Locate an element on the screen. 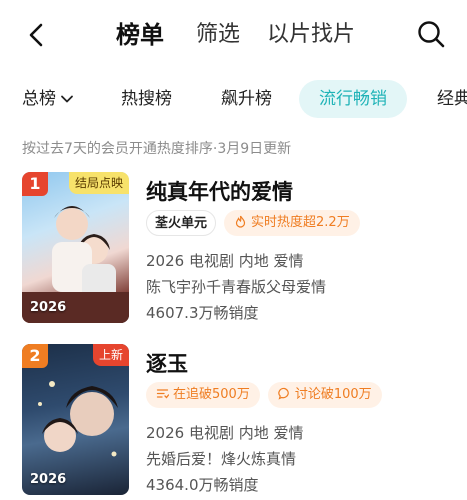 The width and height of the screenshot is (467, 500). category-popular-selling: 流行畅销 is located at coordinates (353, 99).